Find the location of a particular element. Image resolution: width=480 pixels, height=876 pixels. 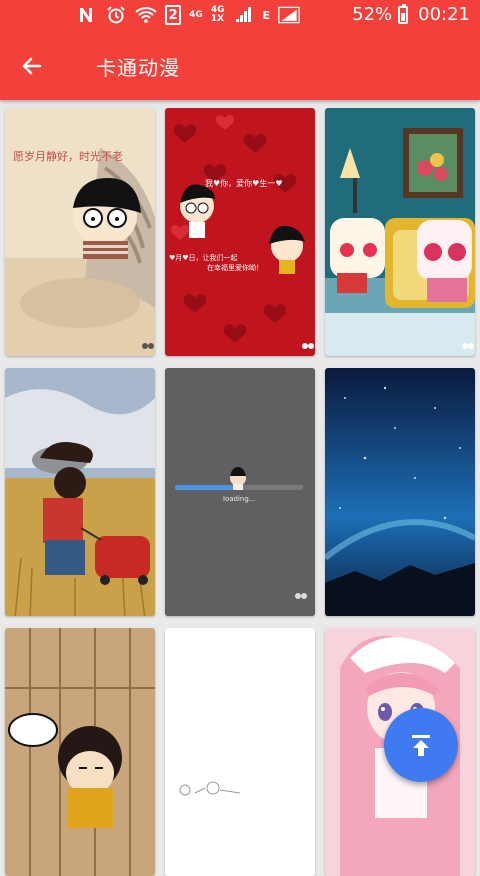

wifi-icon is located at coordinates (146, 15).